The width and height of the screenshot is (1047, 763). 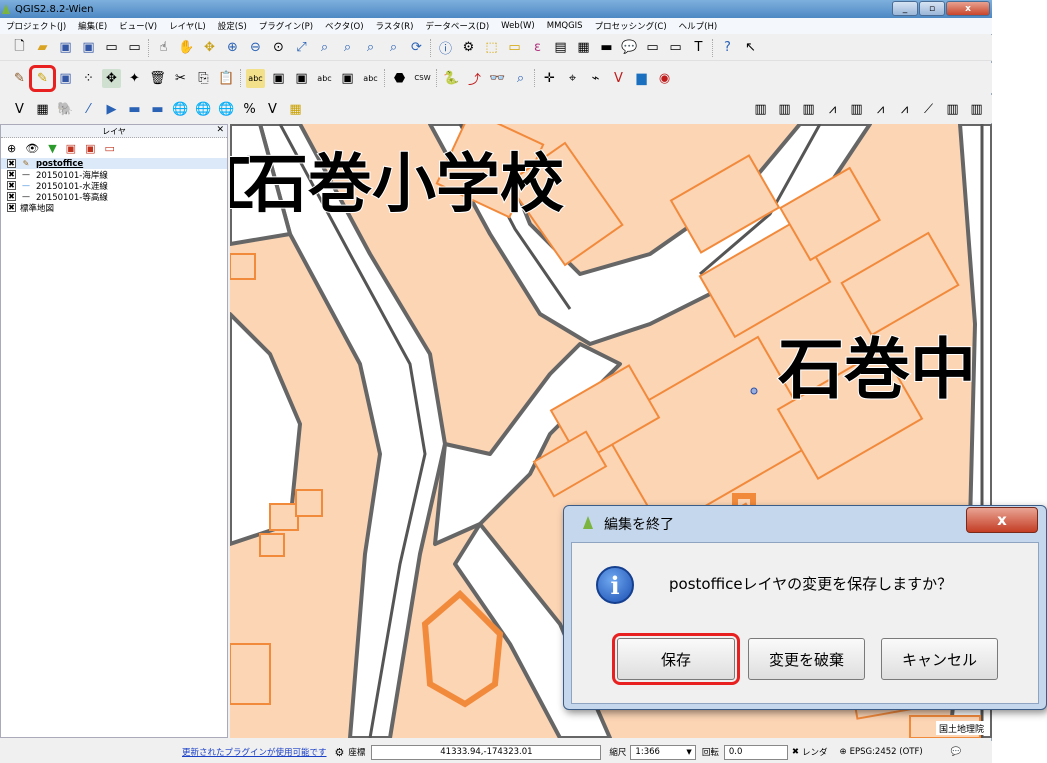 I want to click on road-graph-icon: ⌁, so click(x=595, y=78).